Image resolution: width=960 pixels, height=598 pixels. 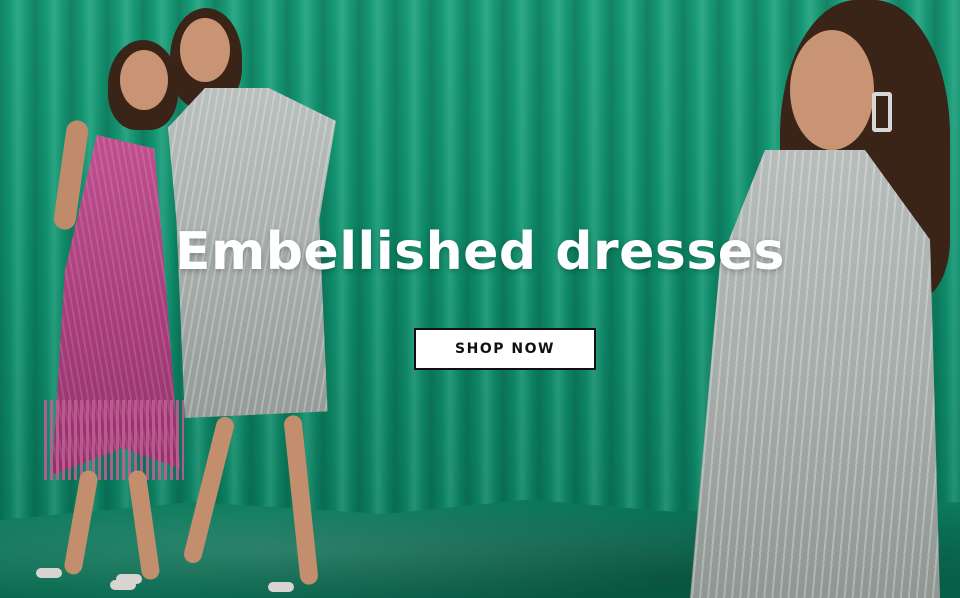 What do you see at coordinates (505, 349) in the screenshot?
I see `shop-now-button: SHOP NOW` at bounding box center [505, 349].